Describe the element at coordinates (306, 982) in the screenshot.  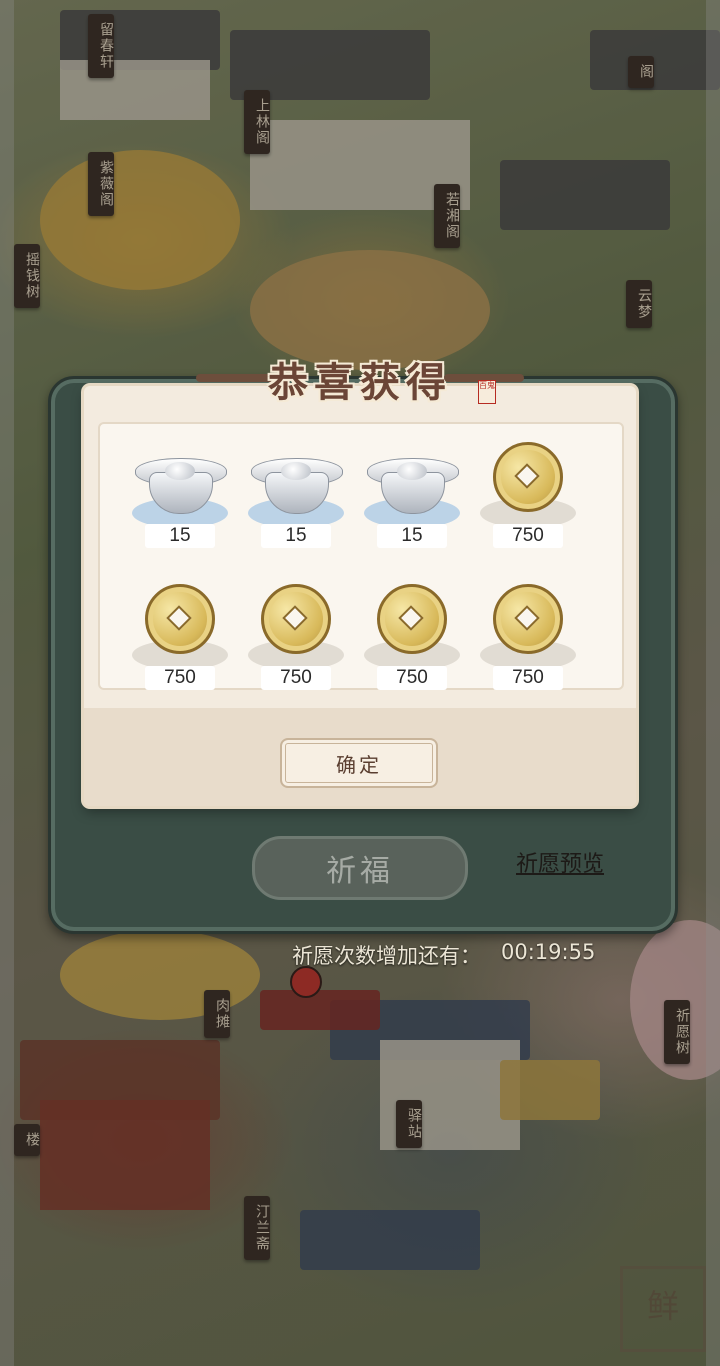
I see `avatar` at that location.